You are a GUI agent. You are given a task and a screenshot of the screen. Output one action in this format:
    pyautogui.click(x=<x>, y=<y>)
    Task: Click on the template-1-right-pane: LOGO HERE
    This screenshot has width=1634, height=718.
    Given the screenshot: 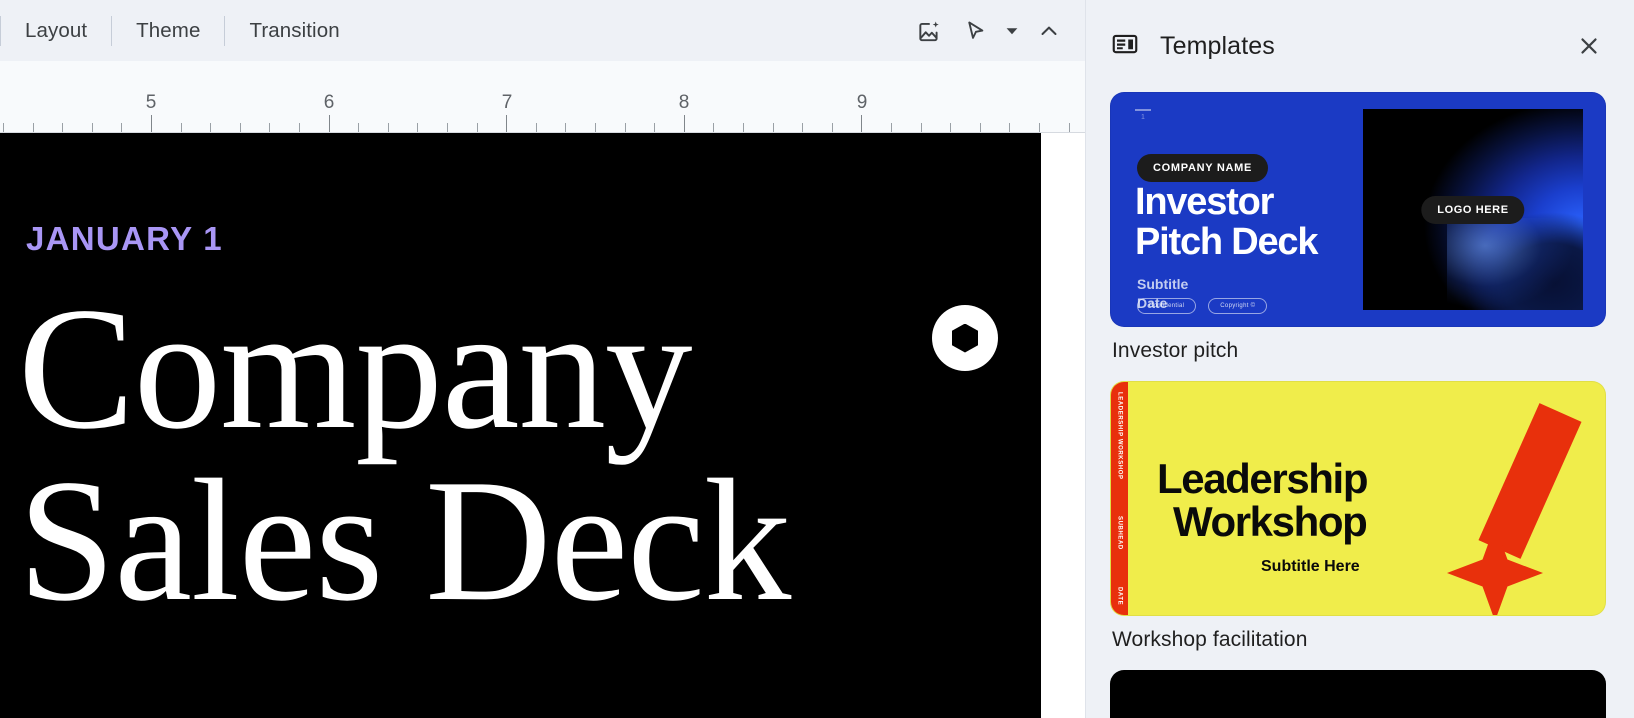 What is the action you would take?
    pyautogui.click(x=1483, y=209)
    